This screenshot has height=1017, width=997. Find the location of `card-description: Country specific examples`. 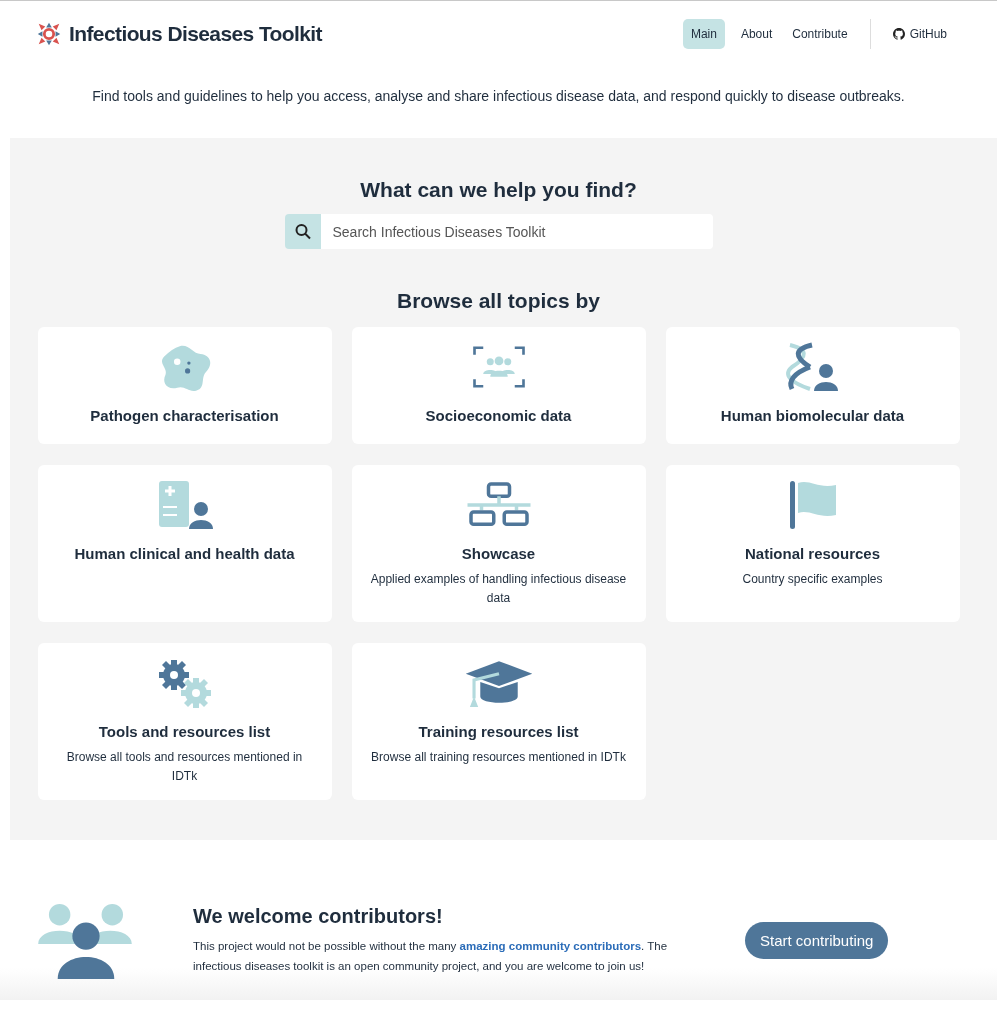

card-description: Country specific examples is located at coordinates (812, 579).